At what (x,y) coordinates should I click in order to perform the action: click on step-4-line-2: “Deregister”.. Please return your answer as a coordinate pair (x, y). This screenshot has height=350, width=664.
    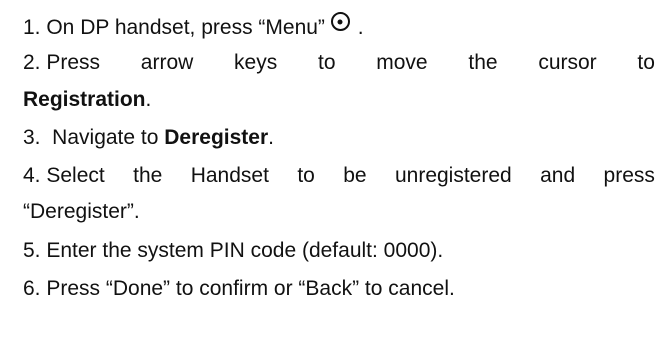
    Looking at the image, I should click on (81, 212).